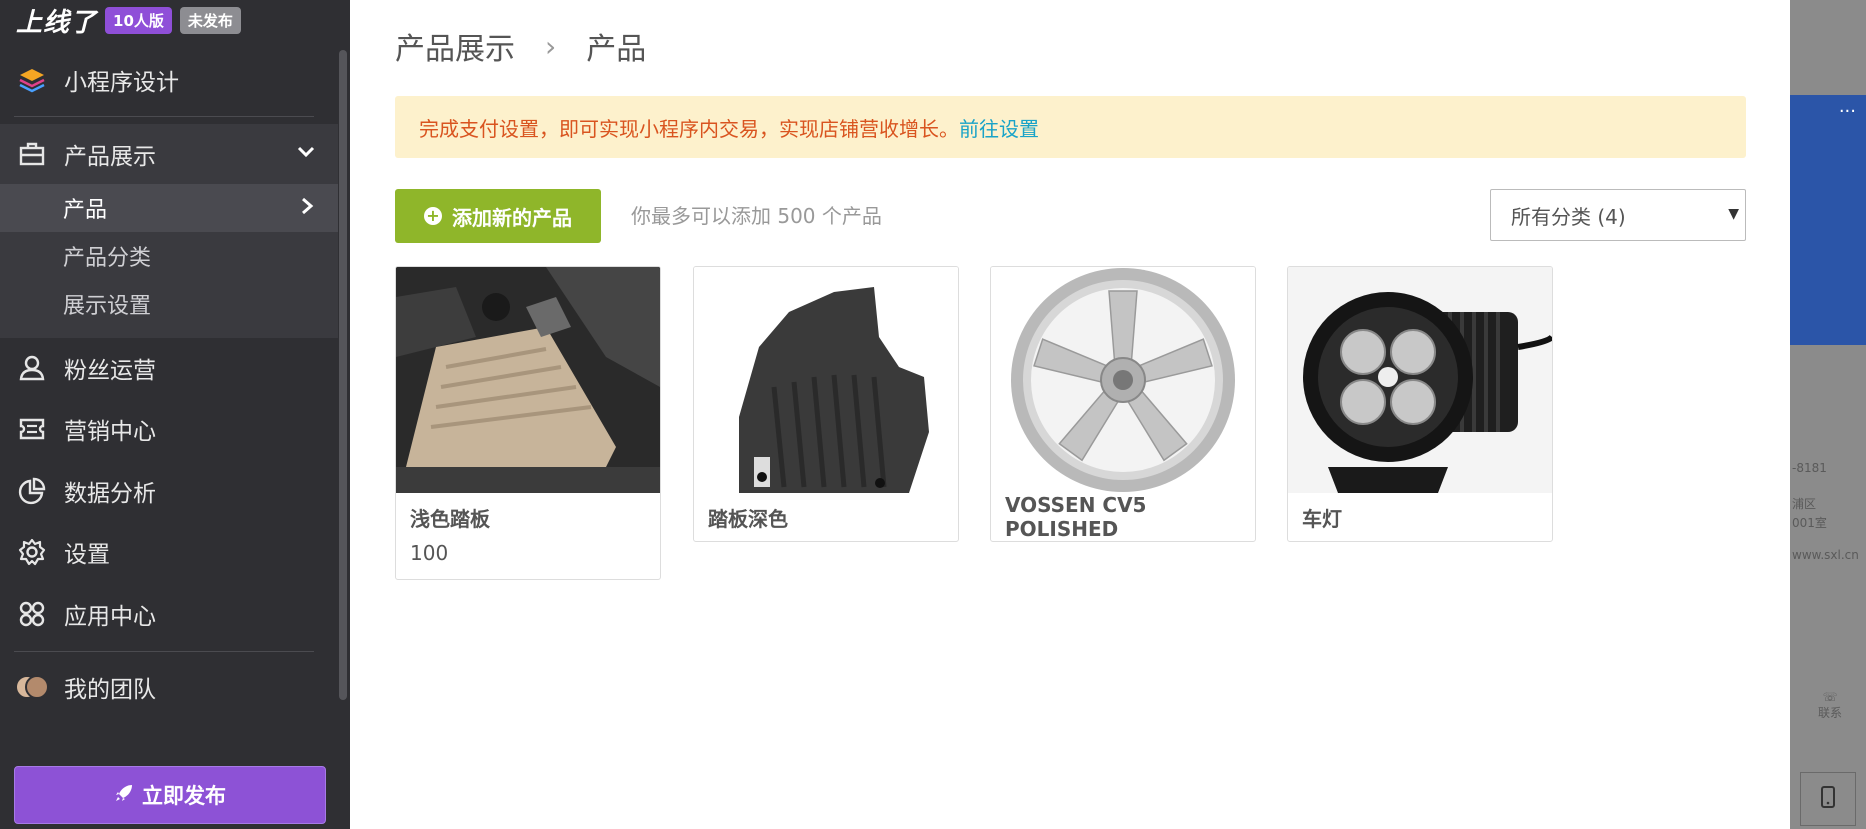  I want to click on sidebar-item-label: 营销中心, so click(110, 432).